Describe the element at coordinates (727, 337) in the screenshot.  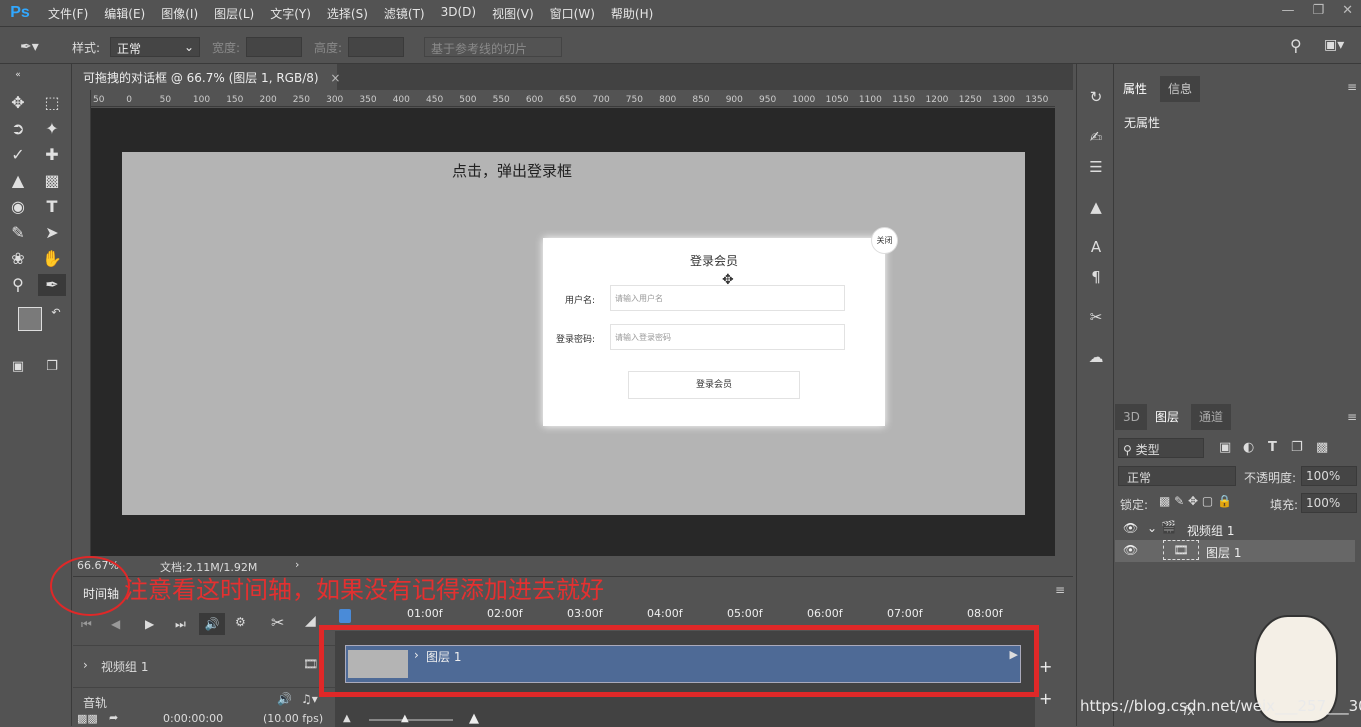
I see `password-field: 请输入登录密码` at that location.